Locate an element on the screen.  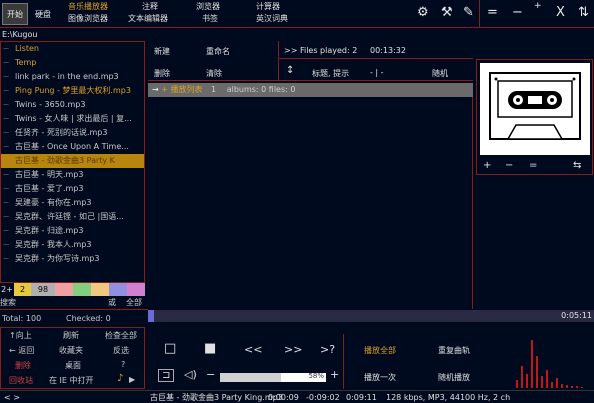
search-label: 搜索 is located at coordinates (8, 303).